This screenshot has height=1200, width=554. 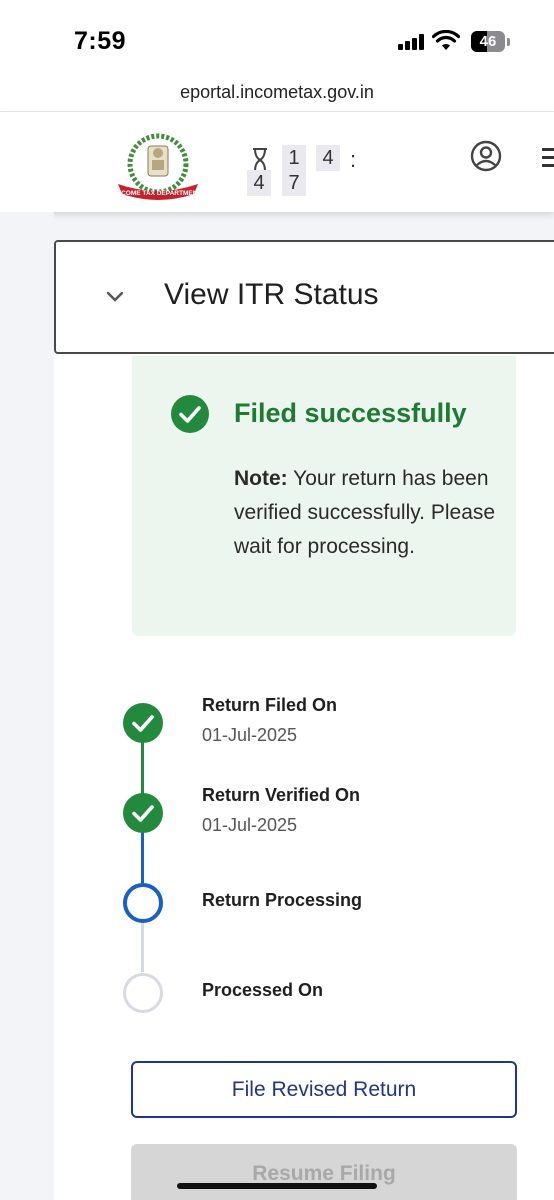 I want to click on timer-digit: 7, so click(x=294, y=183).